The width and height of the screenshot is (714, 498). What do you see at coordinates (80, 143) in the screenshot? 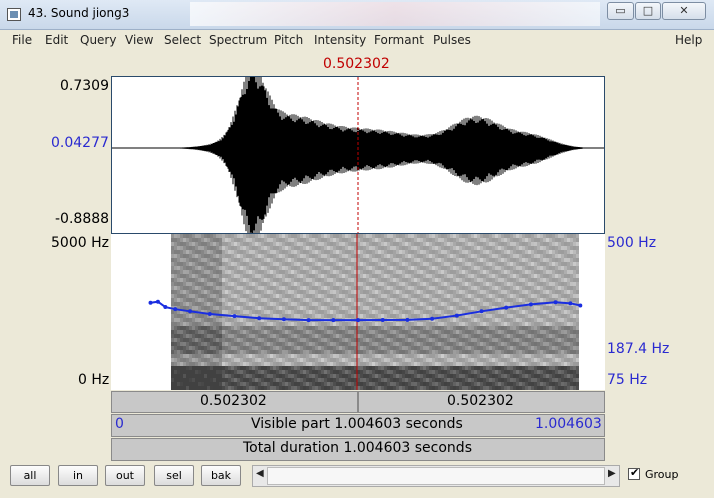
I see `waveform-mid-label: 0.04277` at bounding box center [80, 143].